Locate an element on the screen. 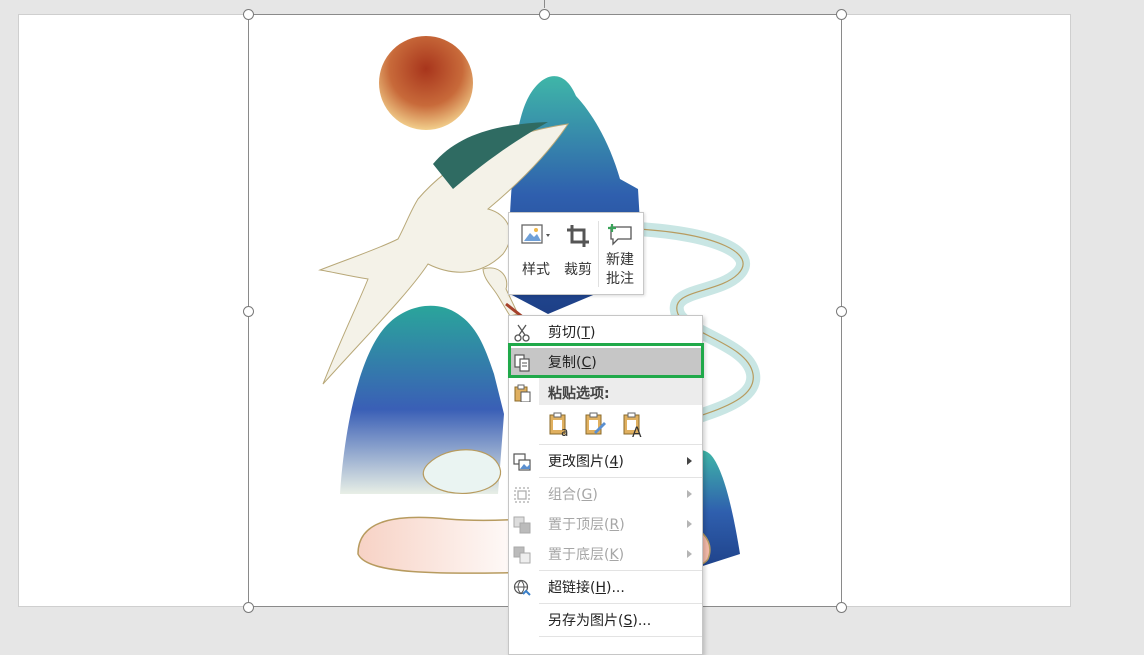 Image resolution: width=1144 pixels, height=655 pixels. paste-picture-icon is located at coordinates (596, 425).